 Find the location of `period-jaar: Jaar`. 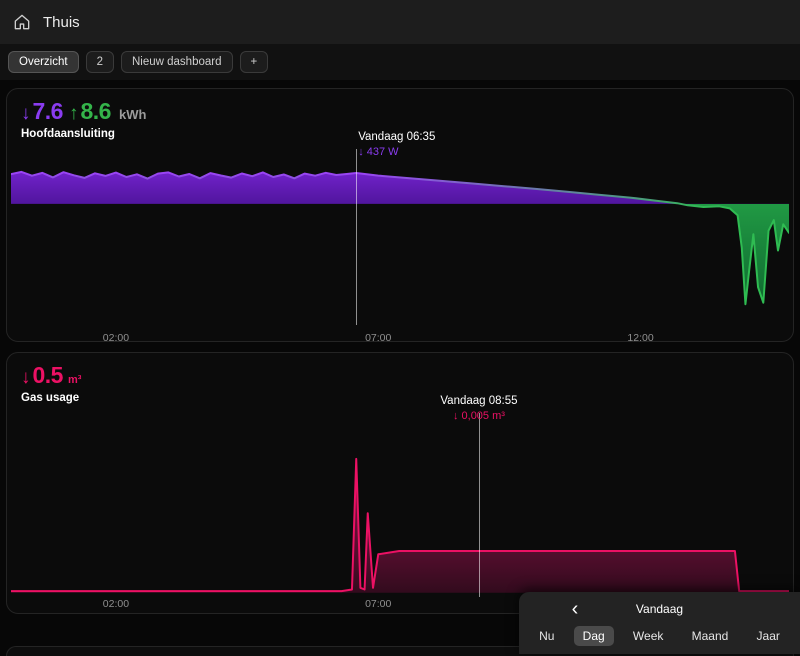

period-jaar: Jaar is located at coordinates (768, 636).